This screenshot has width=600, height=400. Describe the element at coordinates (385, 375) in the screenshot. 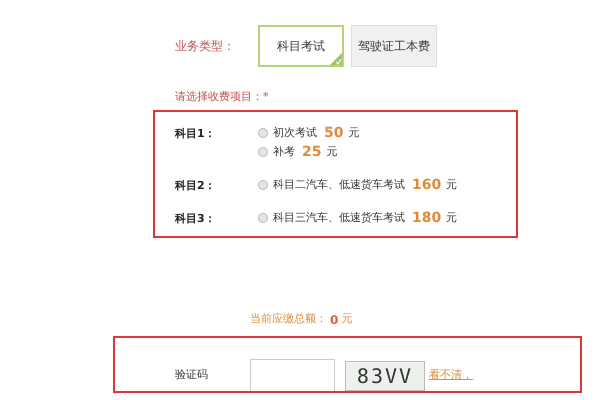

I see `captcha-image: 83VV` at that location.